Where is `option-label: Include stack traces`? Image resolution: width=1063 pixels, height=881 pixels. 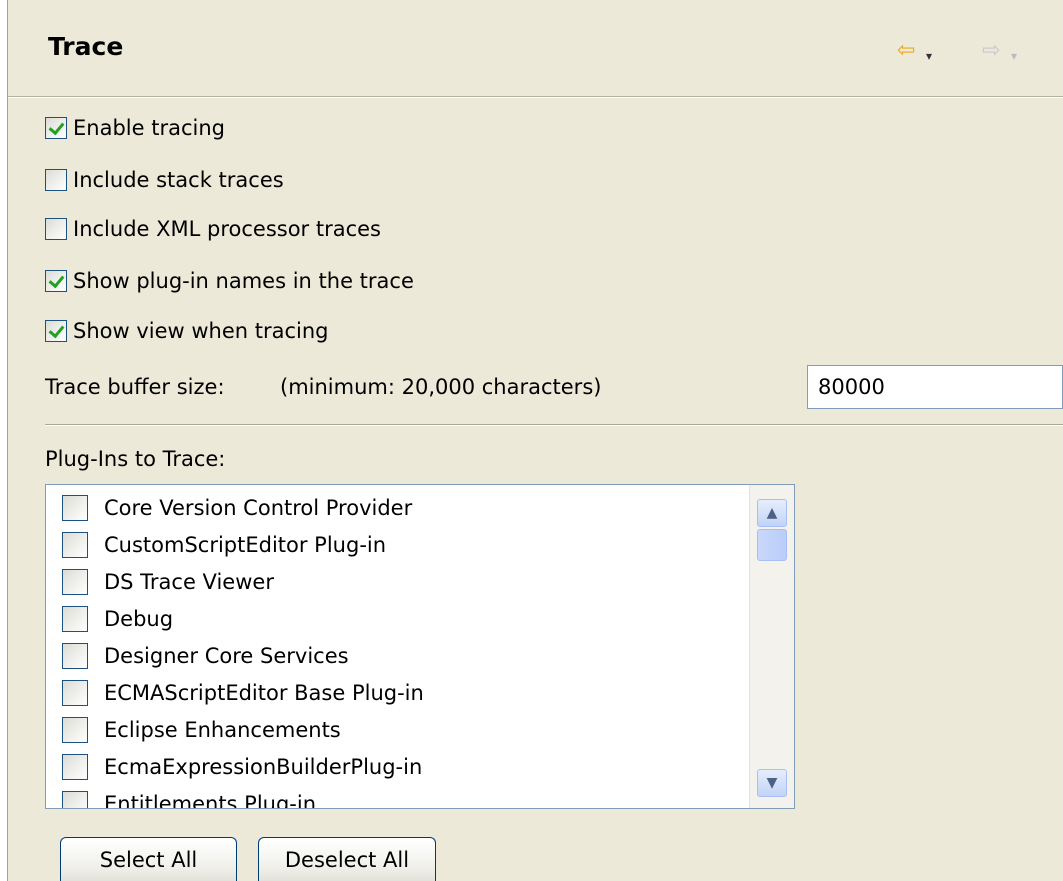
option-label: Include stack traces is located at coordinates (178, 180).